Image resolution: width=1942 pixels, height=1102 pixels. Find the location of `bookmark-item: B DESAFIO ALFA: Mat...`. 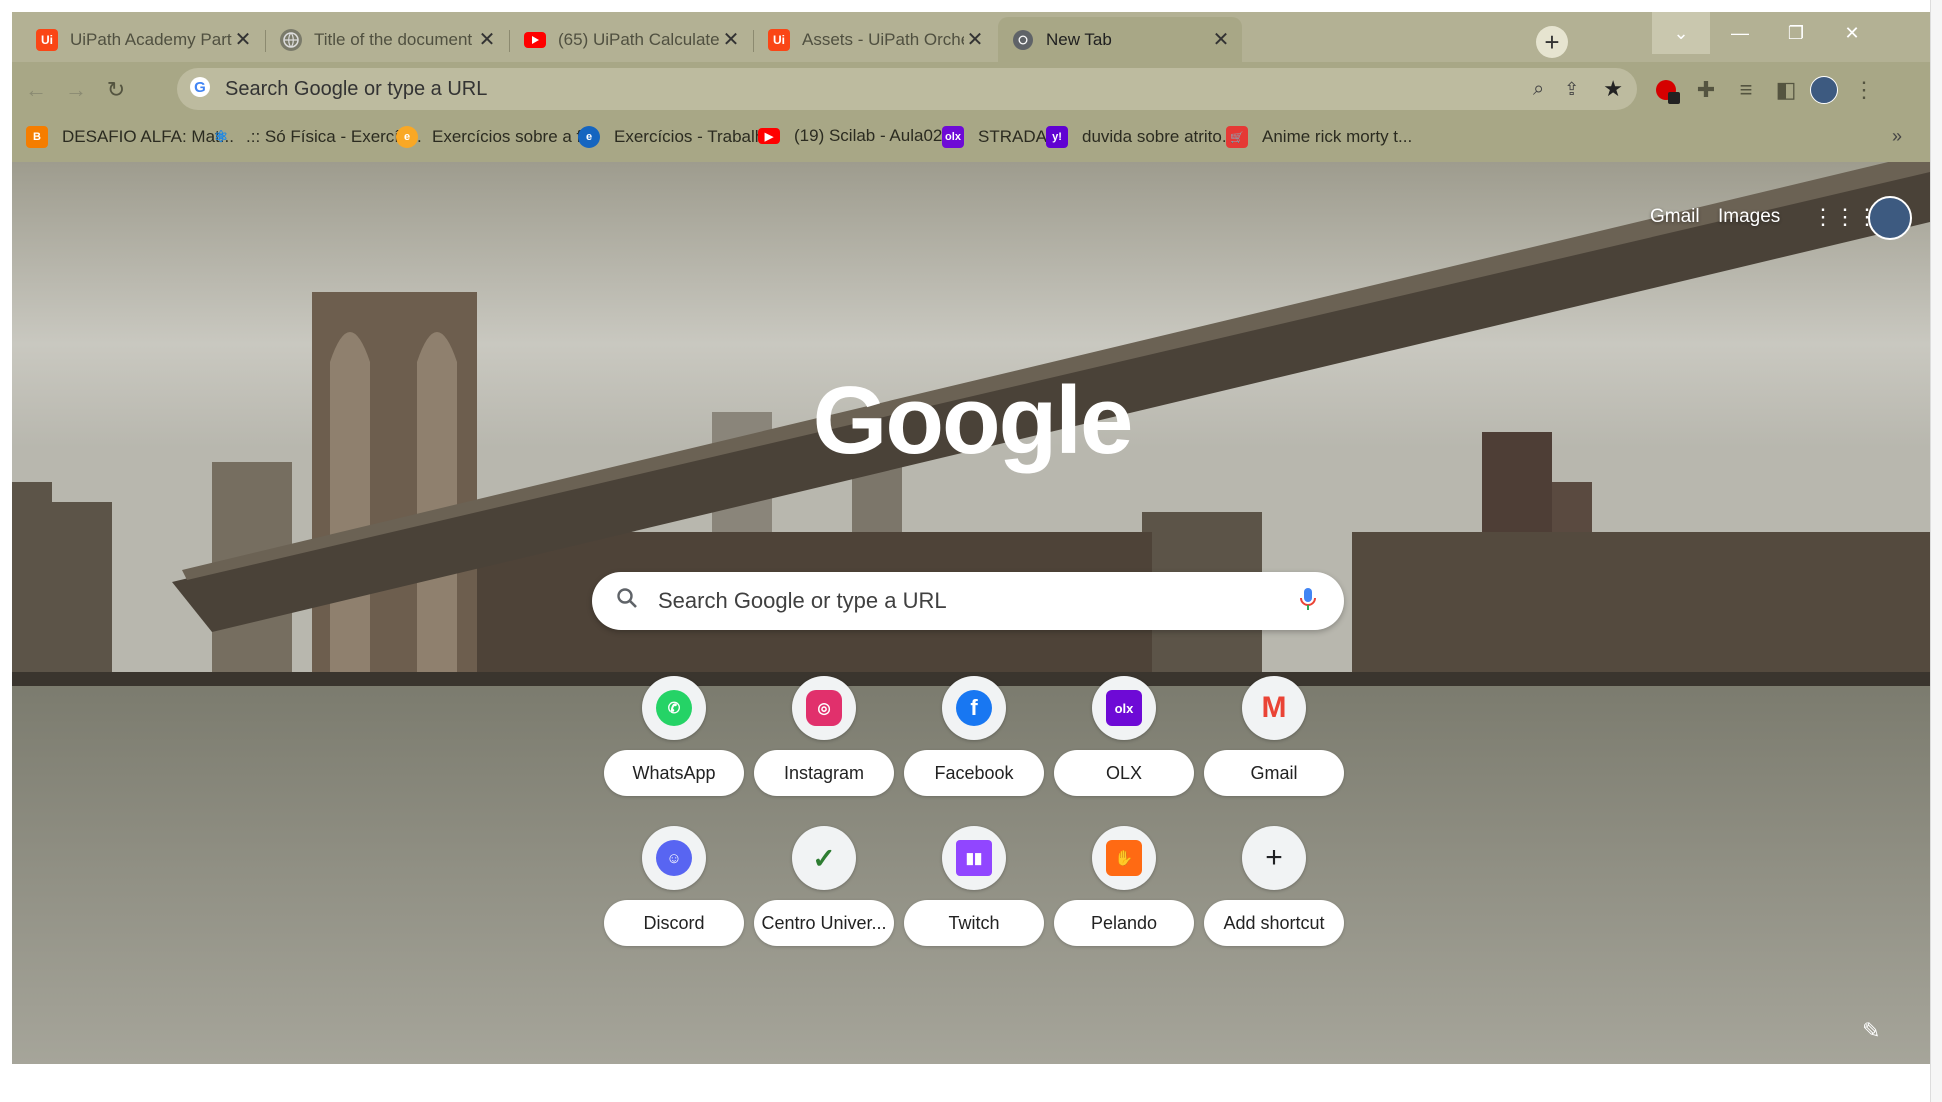

bookmark-item: B DESAFIO ALFA: Mat... is located at coordinates (130, 137).